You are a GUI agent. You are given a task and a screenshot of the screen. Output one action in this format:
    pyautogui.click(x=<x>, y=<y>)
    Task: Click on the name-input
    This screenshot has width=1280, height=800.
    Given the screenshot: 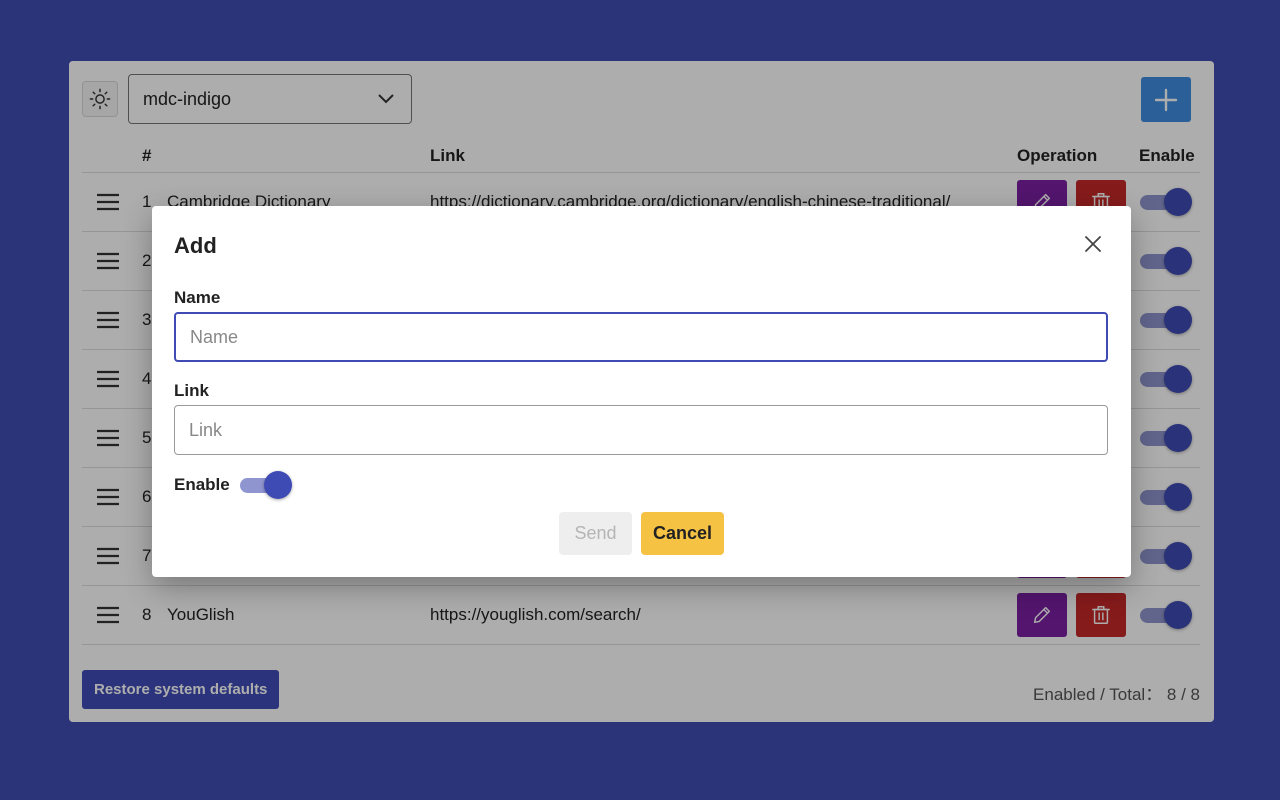 What is the action you would take?
    pyautogui.click(x=641, y=337)
    